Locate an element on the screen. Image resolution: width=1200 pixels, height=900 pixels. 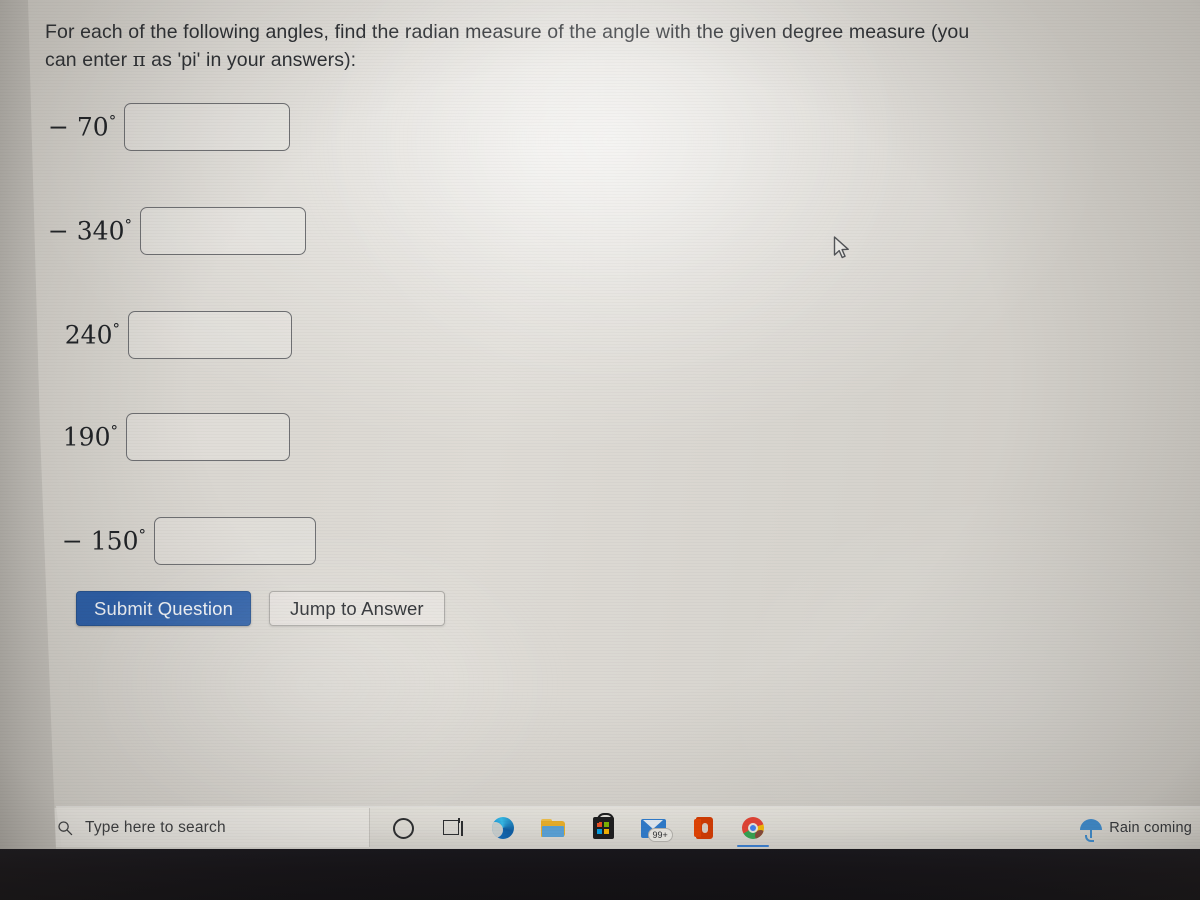
cortana-icon is located at coordinates (403, 828).